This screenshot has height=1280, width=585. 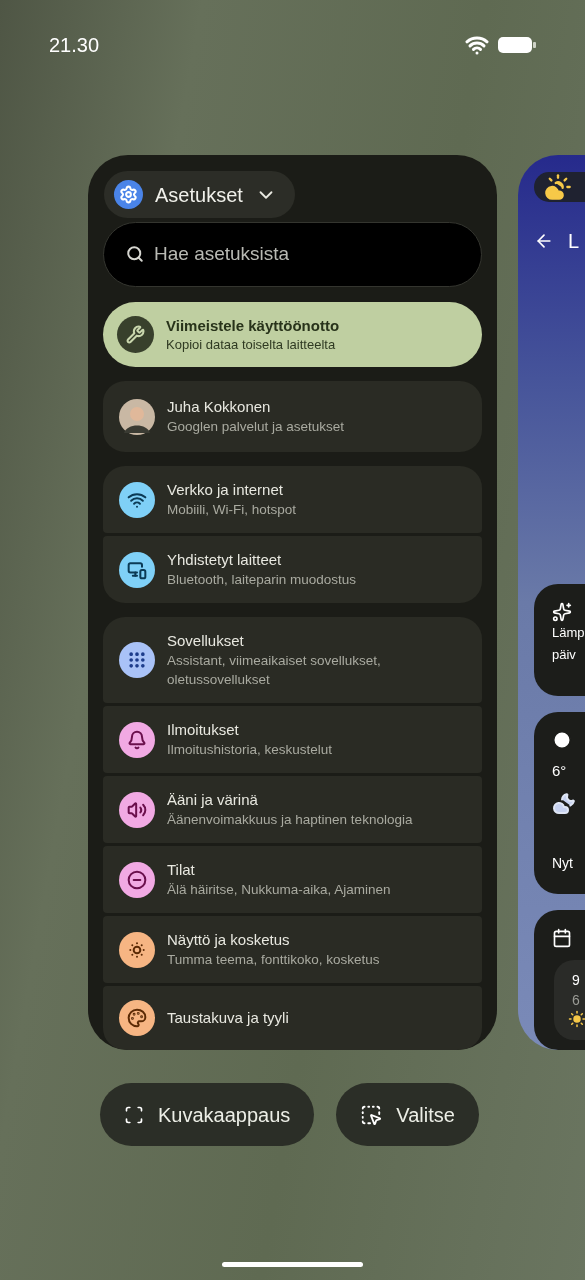 I want to click on suggestion-subtitle: Kopioi dataa toiselta laitteelta, so click(x=251, y=344).